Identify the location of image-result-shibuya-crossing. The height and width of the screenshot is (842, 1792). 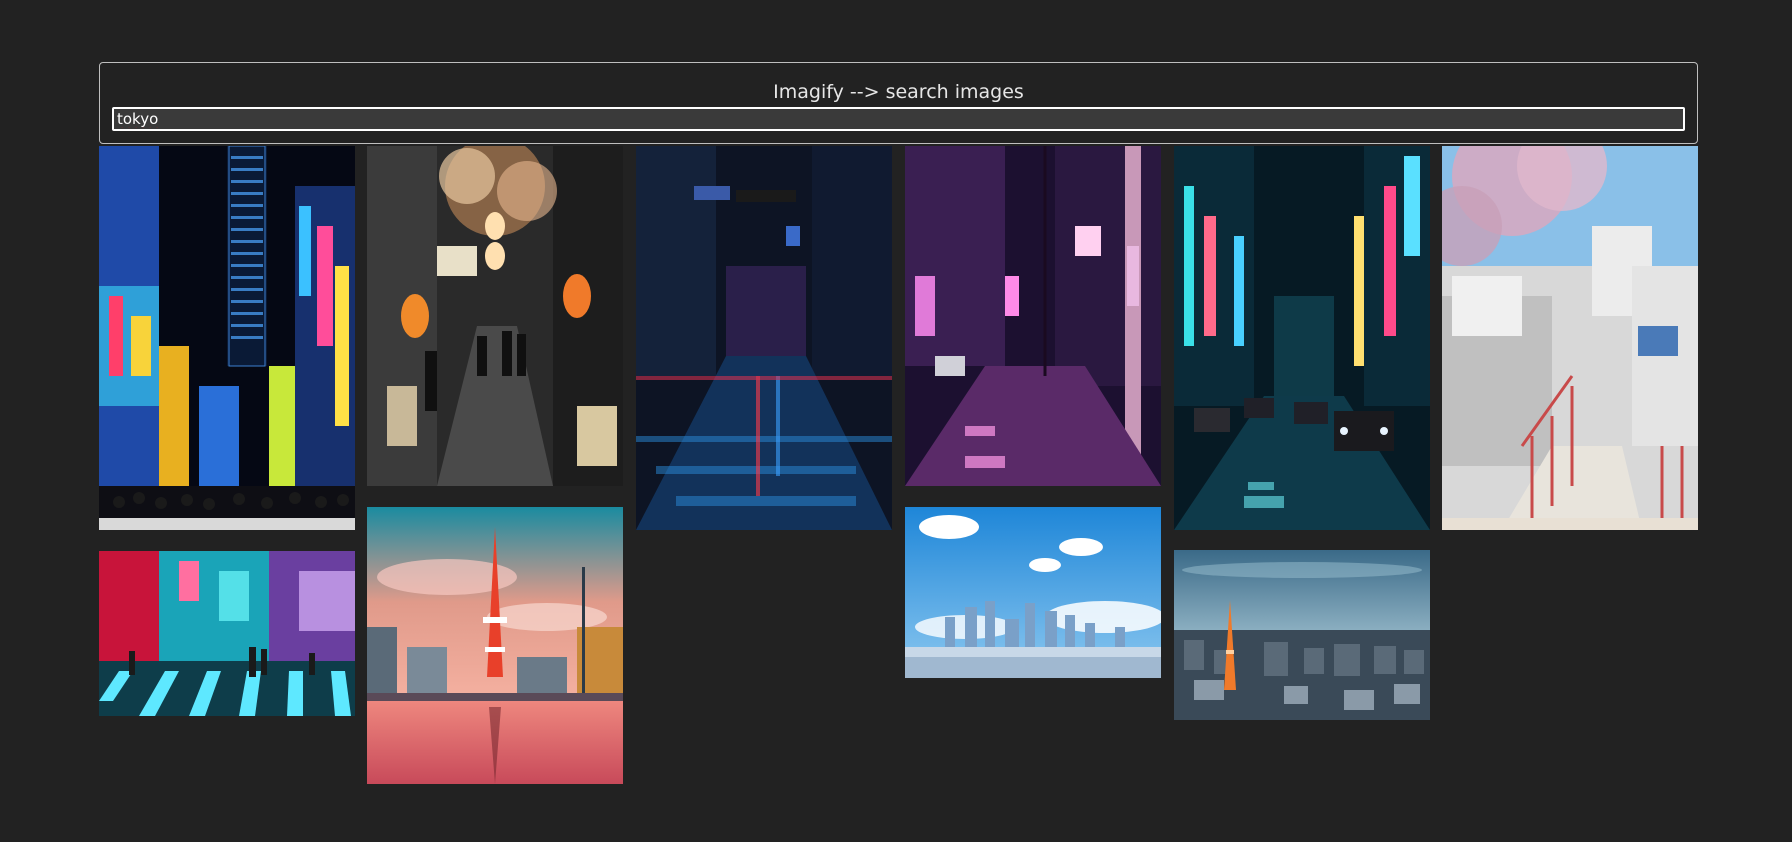
(227, 633).